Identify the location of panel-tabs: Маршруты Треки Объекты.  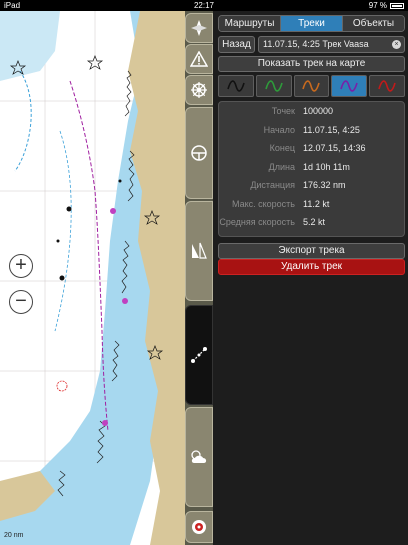
(311, 23).